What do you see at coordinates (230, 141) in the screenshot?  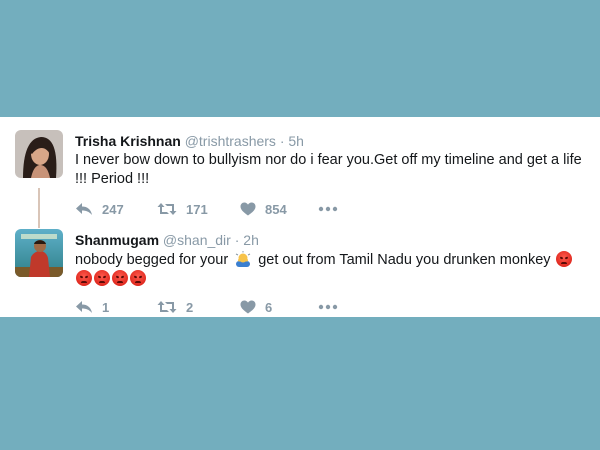 I see `author-handle: @trishtrashers` at bounding box center [230, 141].